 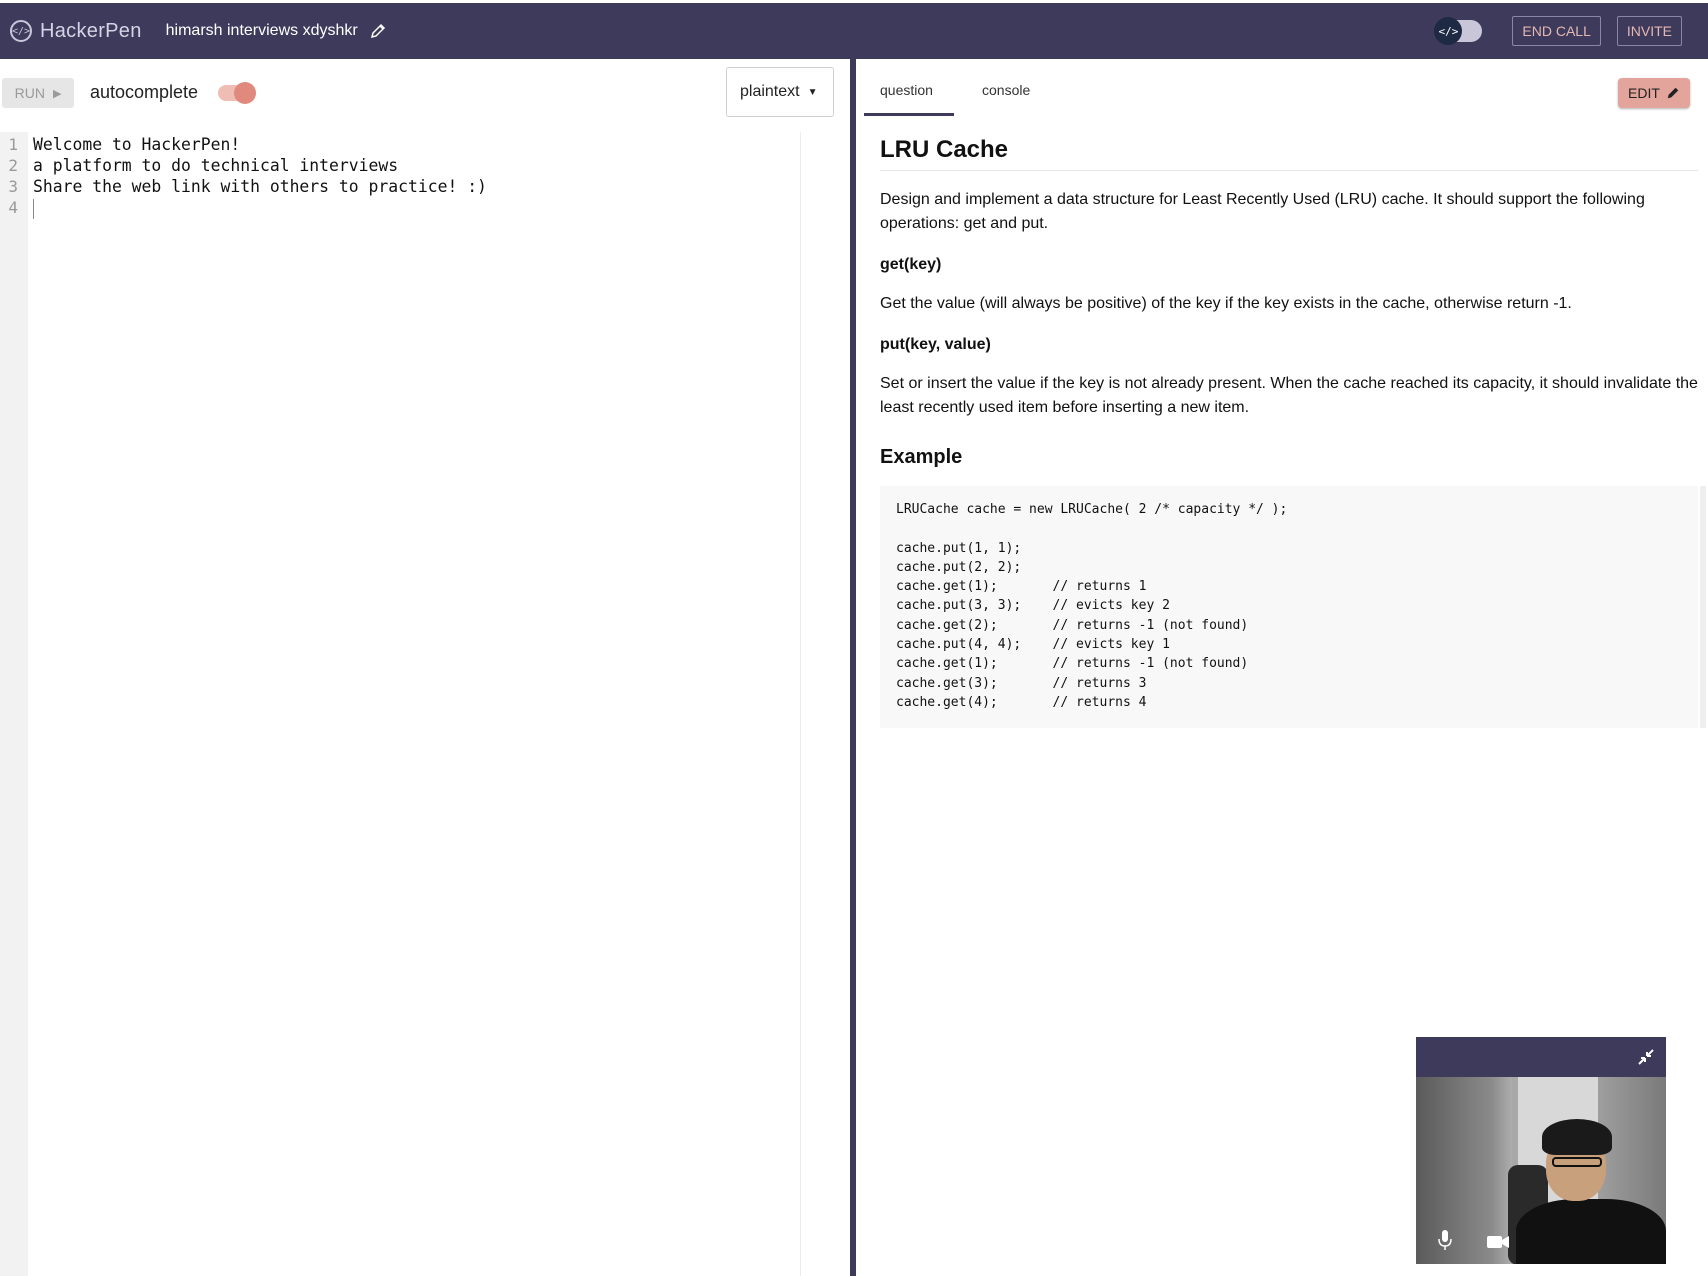 I want to click on video-feed, so click(x=1541, y=1170).